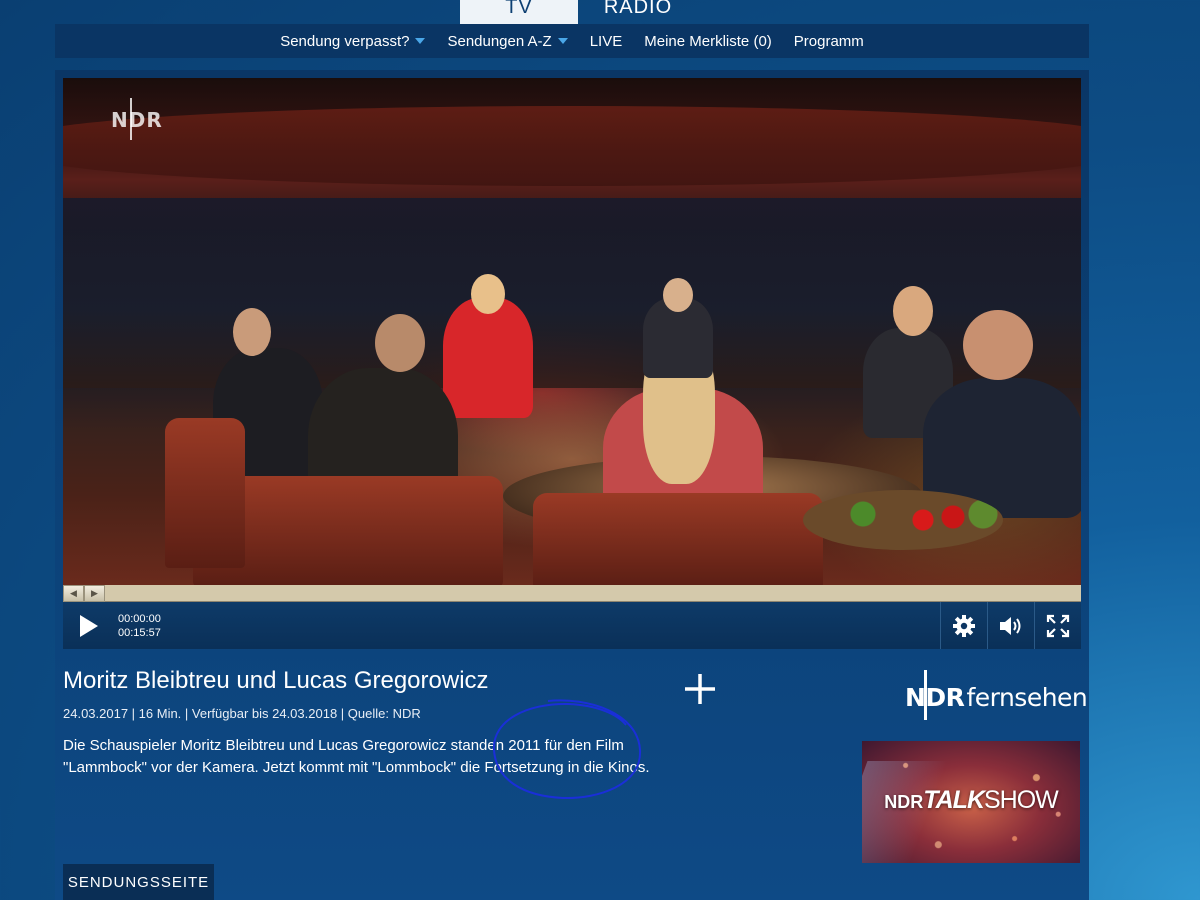 The image size is (1200, 900). I want to click on scrub-handle: ◀ ▶, so click(84, 593).